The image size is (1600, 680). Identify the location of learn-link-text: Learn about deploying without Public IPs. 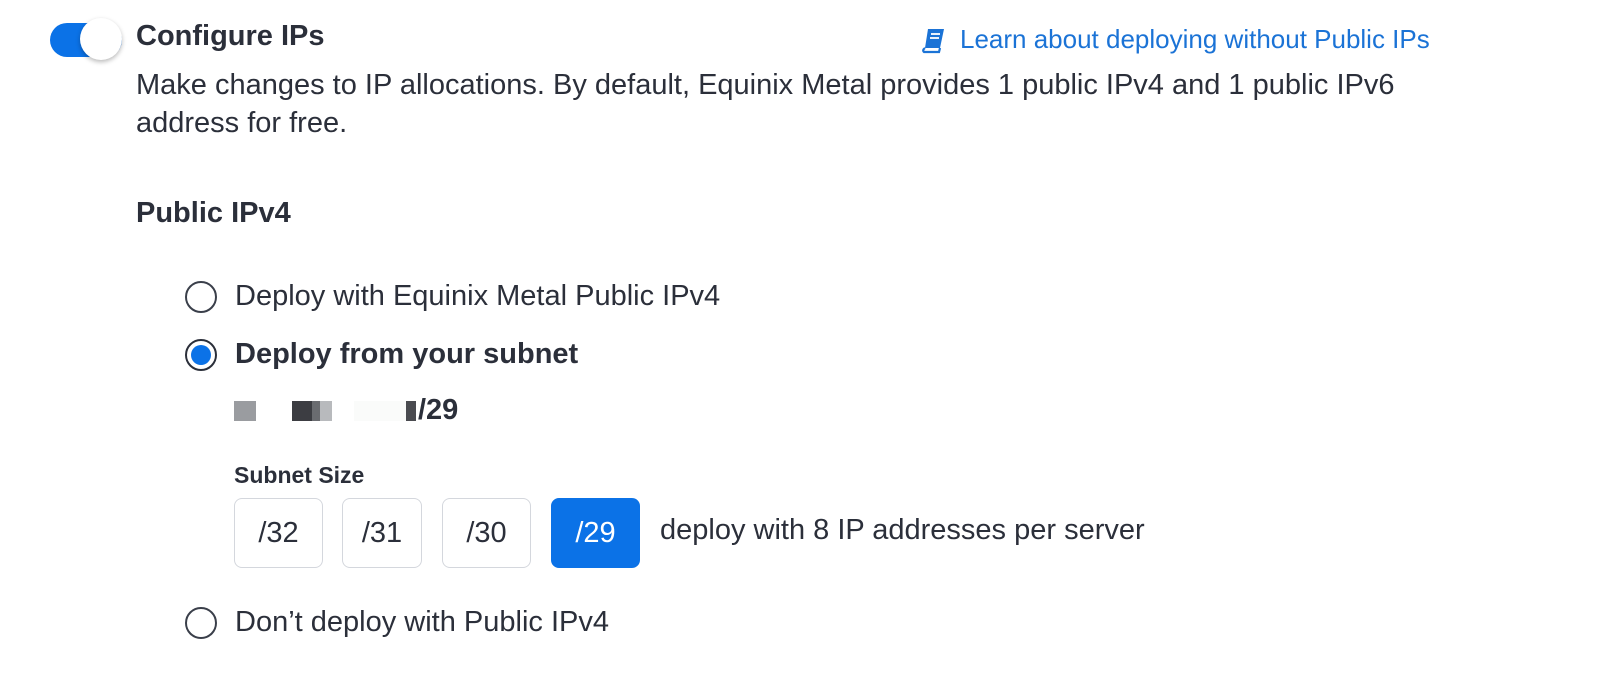
(1195, 39).